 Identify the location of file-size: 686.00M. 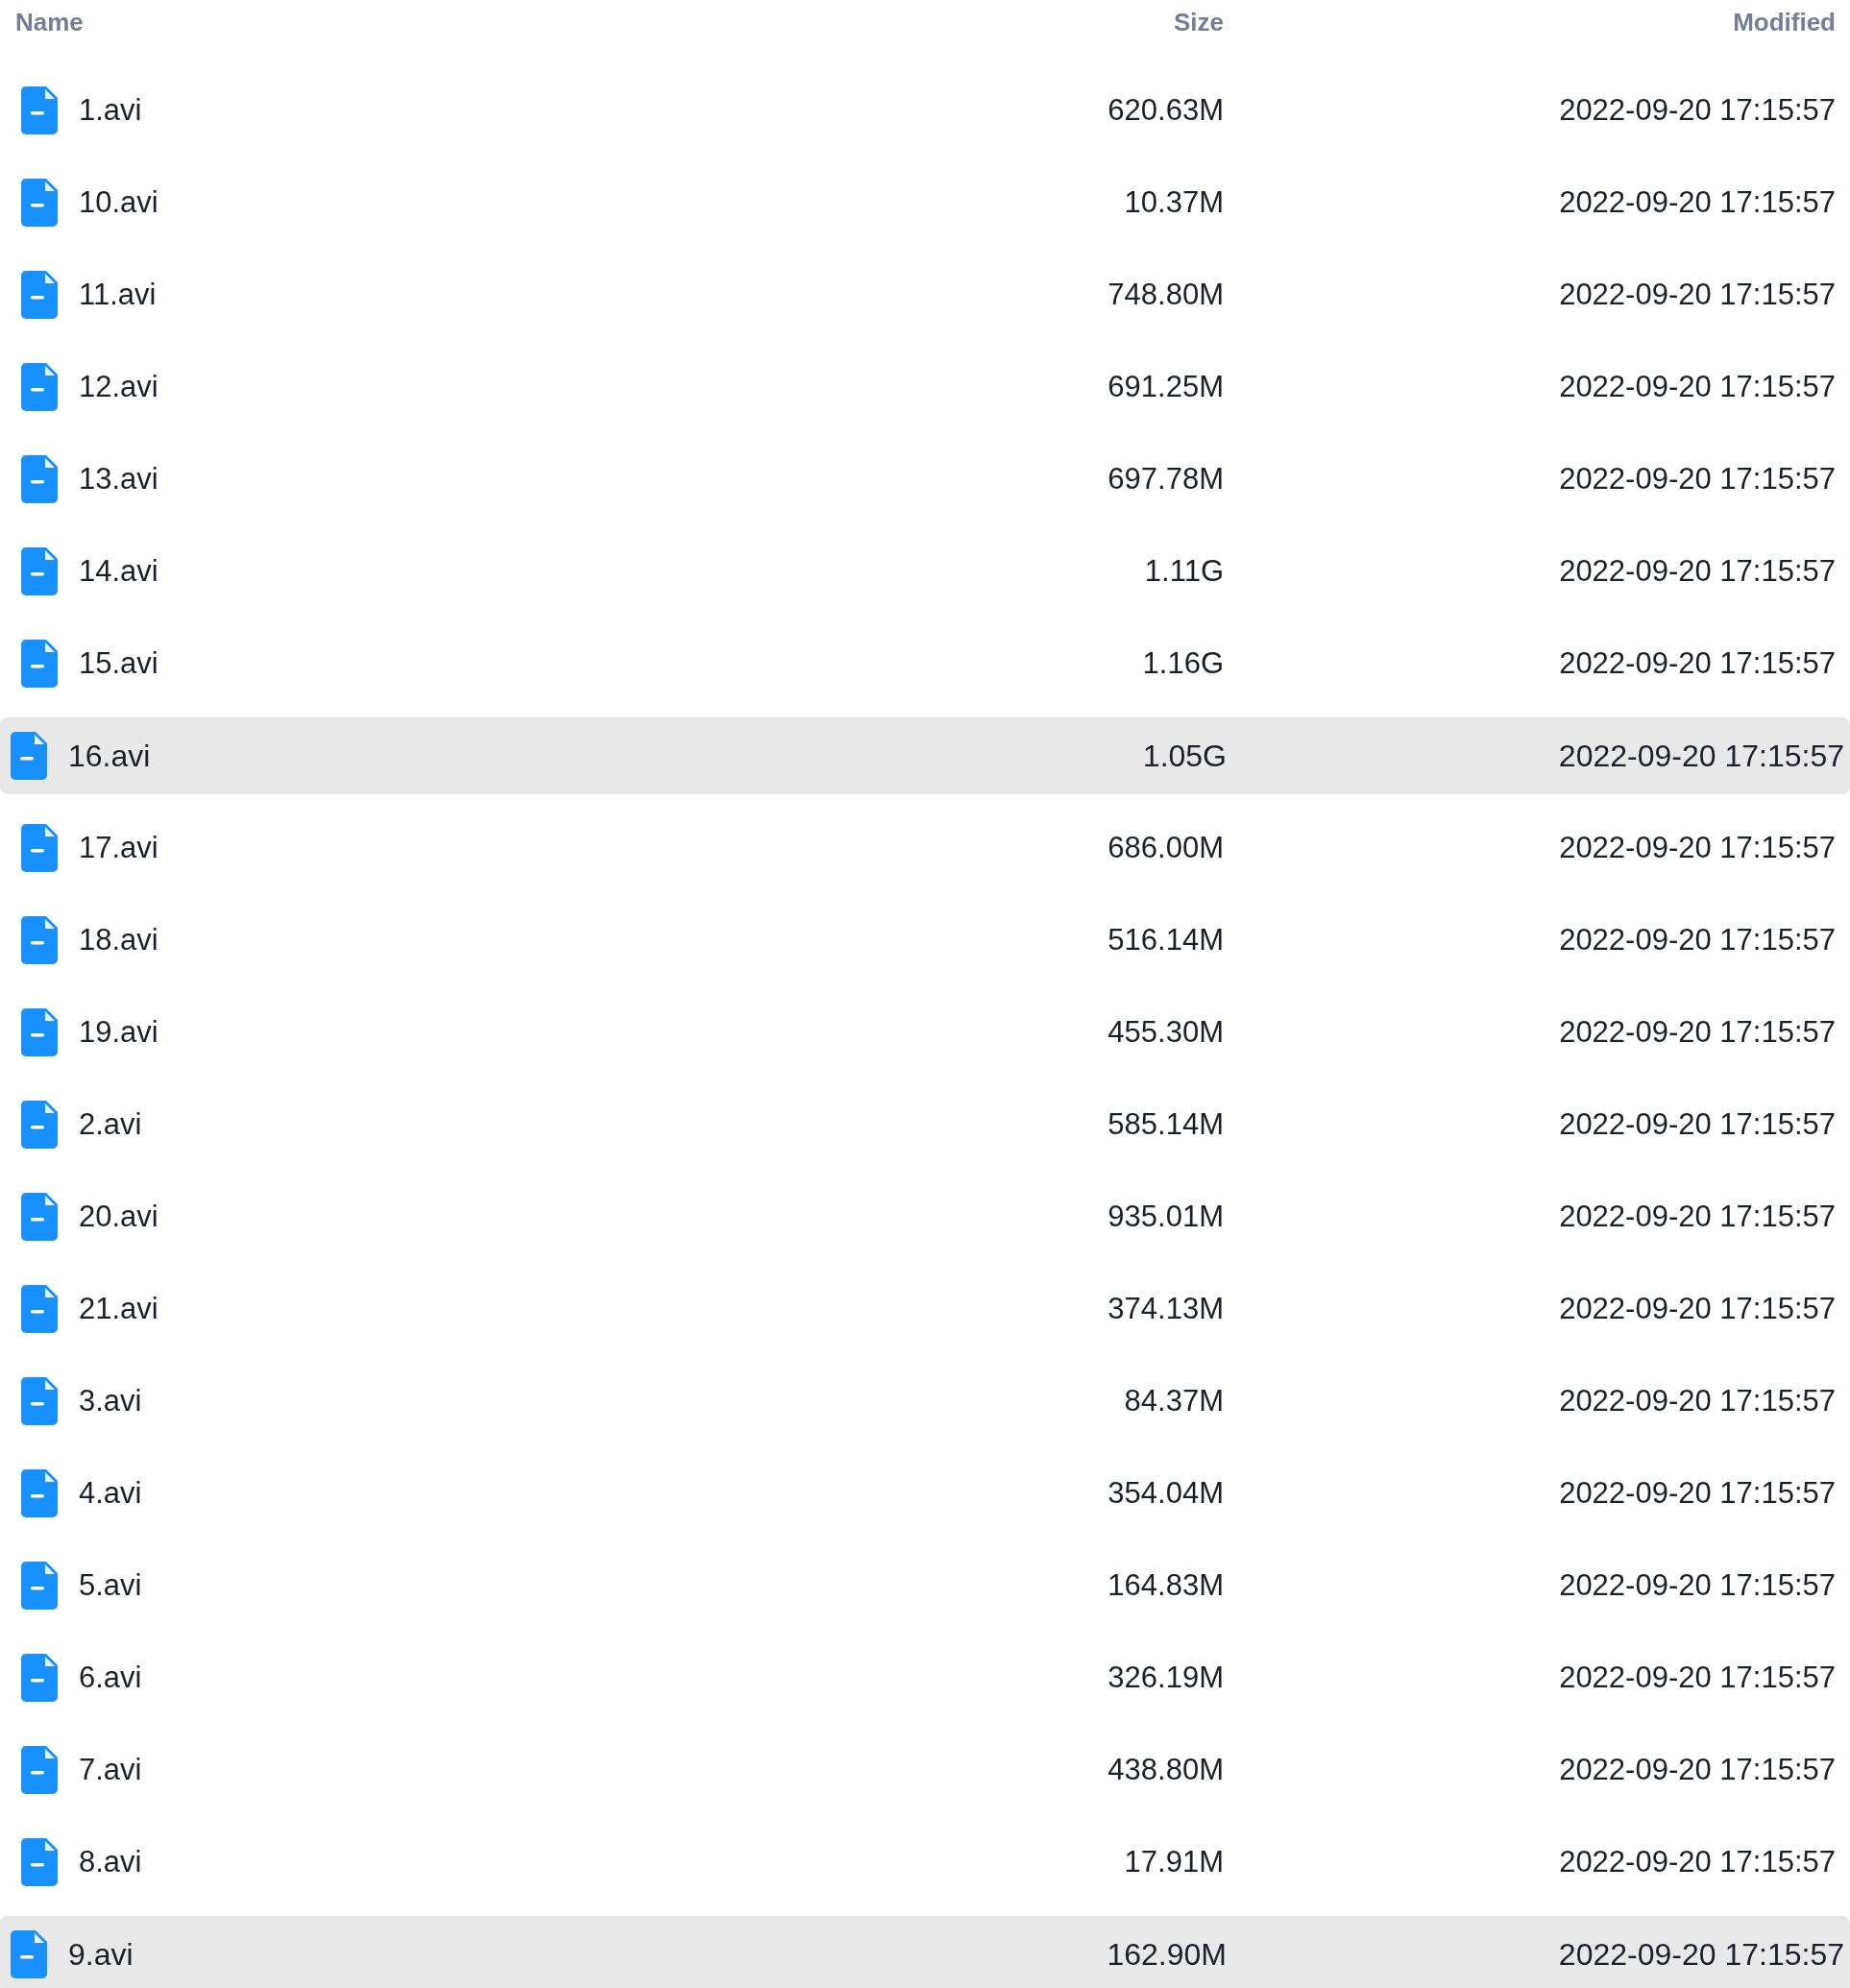
(1165, 847).